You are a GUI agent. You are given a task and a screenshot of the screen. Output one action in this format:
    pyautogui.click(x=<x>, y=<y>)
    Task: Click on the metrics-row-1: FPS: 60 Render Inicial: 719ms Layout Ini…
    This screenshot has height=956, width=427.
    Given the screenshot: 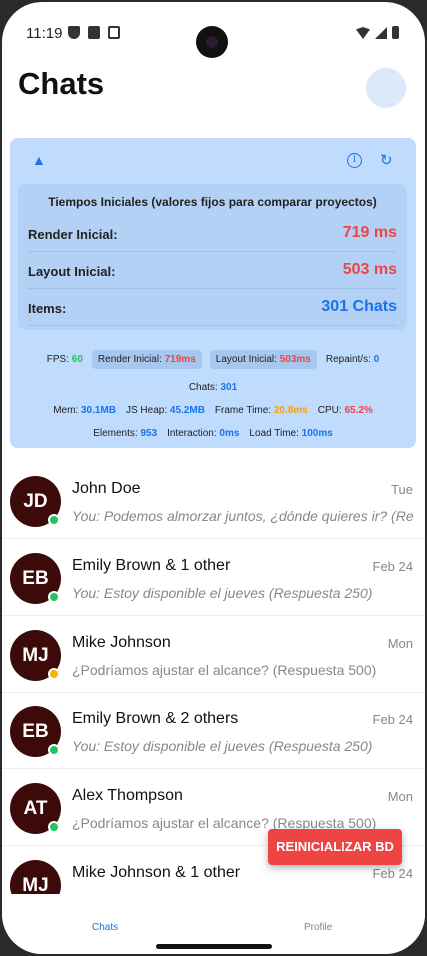 What is the action you would take?
    pyautogui.click(x=213, y=359)
    